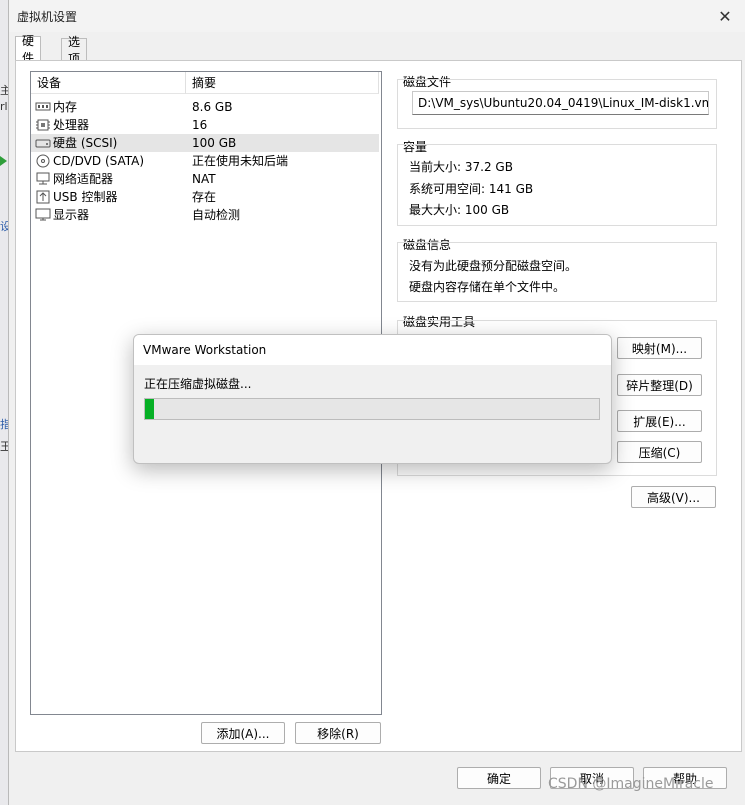 The width and height of the screenshot is (745, 805). I want to click on device-row-memory: 内存 8.6 GB, so click(205, 107).